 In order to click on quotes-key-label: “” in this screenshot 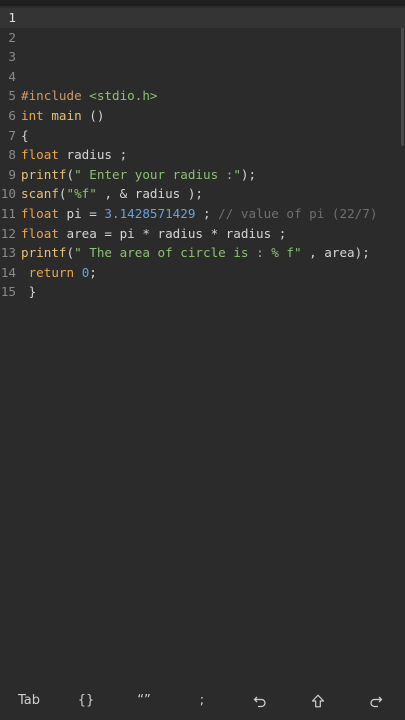, I will do `click(144, 700)`.